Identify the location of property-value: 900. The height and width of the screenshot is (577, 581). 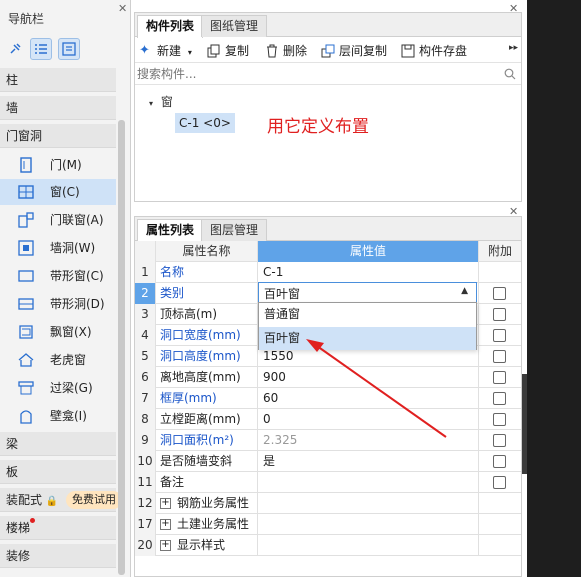
(368, 377).